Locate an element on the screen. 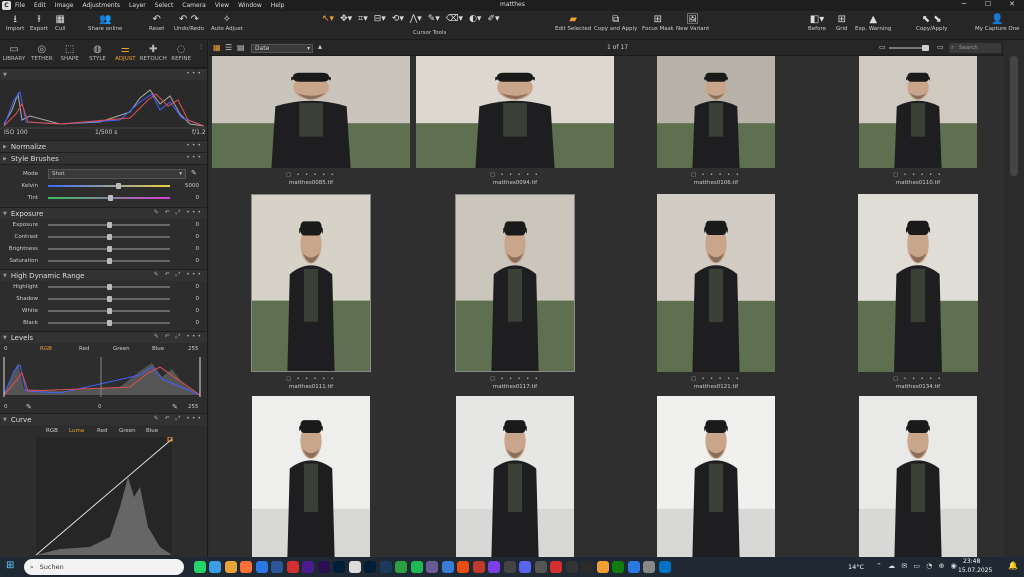  curve-tab-rgb: RGB is located at coordinates (52, 431).